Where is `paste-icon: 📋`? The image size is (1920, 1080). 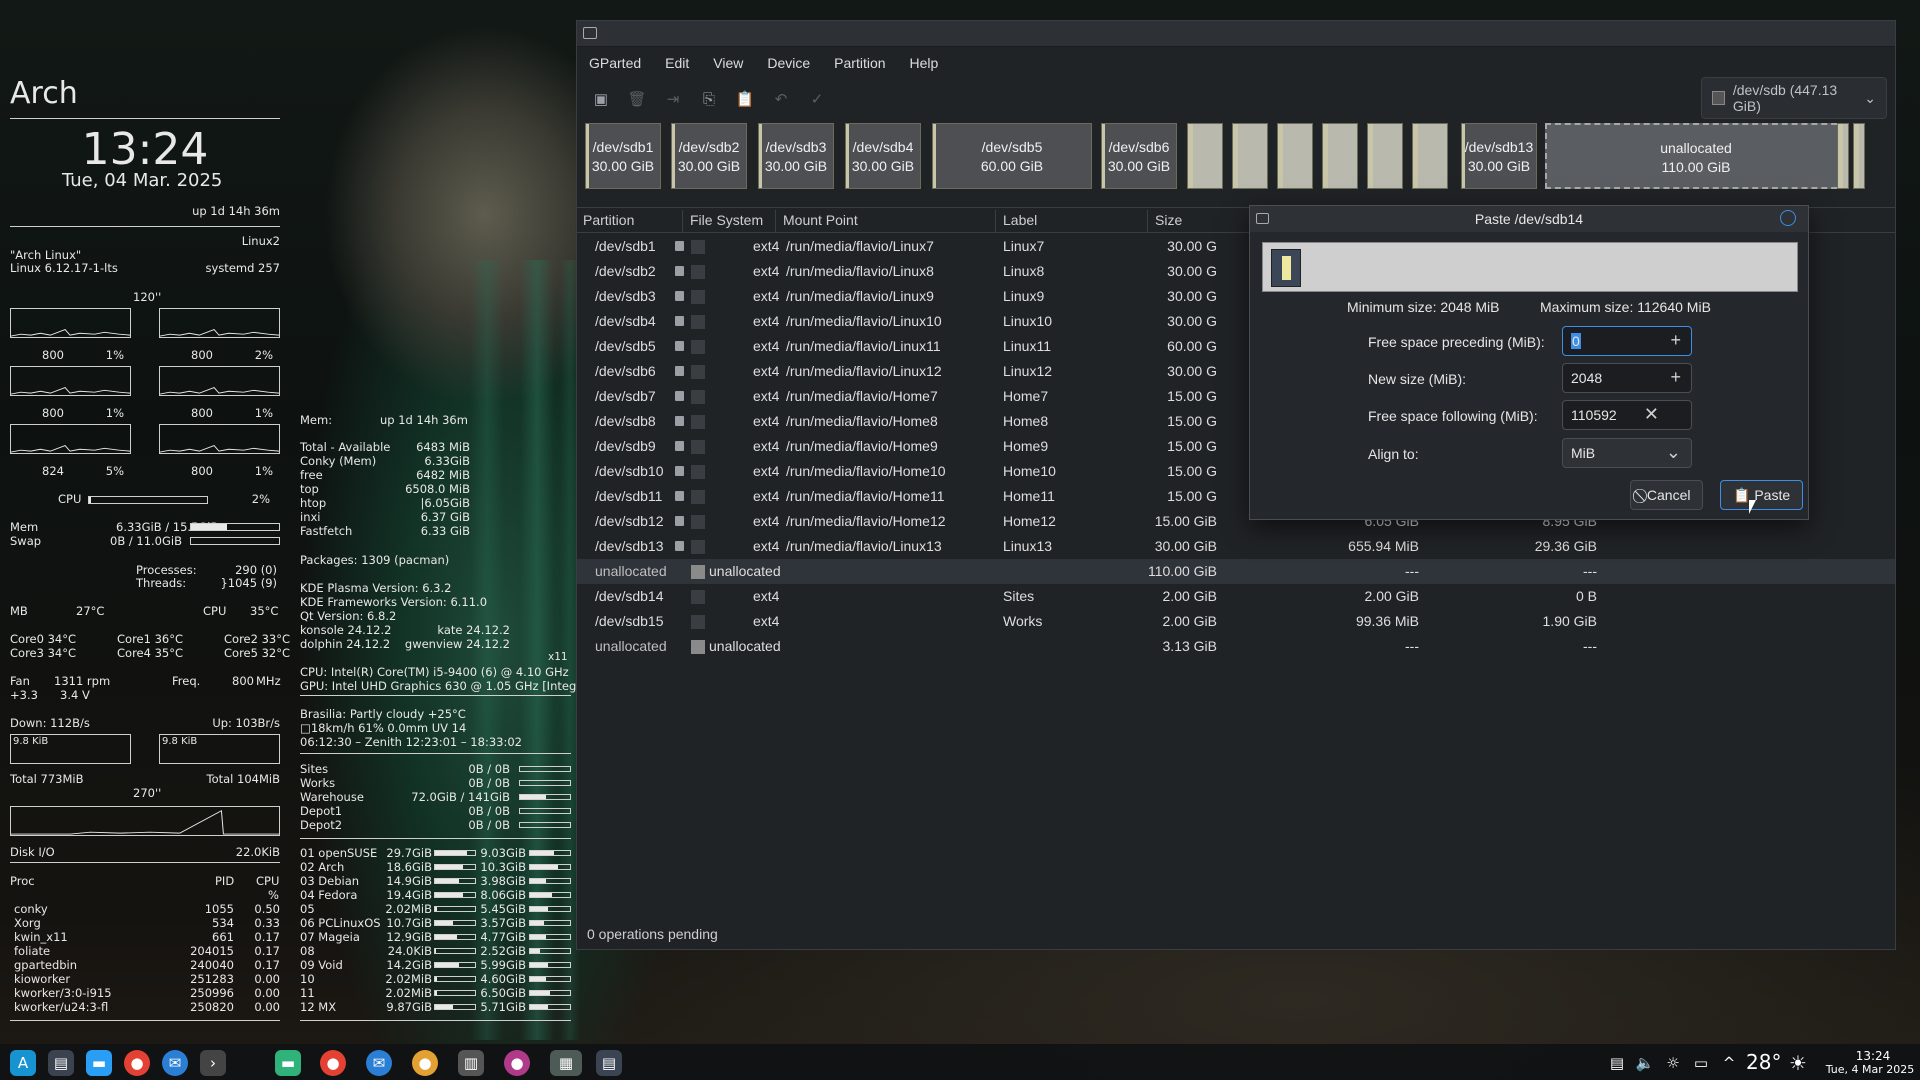 paste-icon: 📋 is located at coordinates (745, 99).